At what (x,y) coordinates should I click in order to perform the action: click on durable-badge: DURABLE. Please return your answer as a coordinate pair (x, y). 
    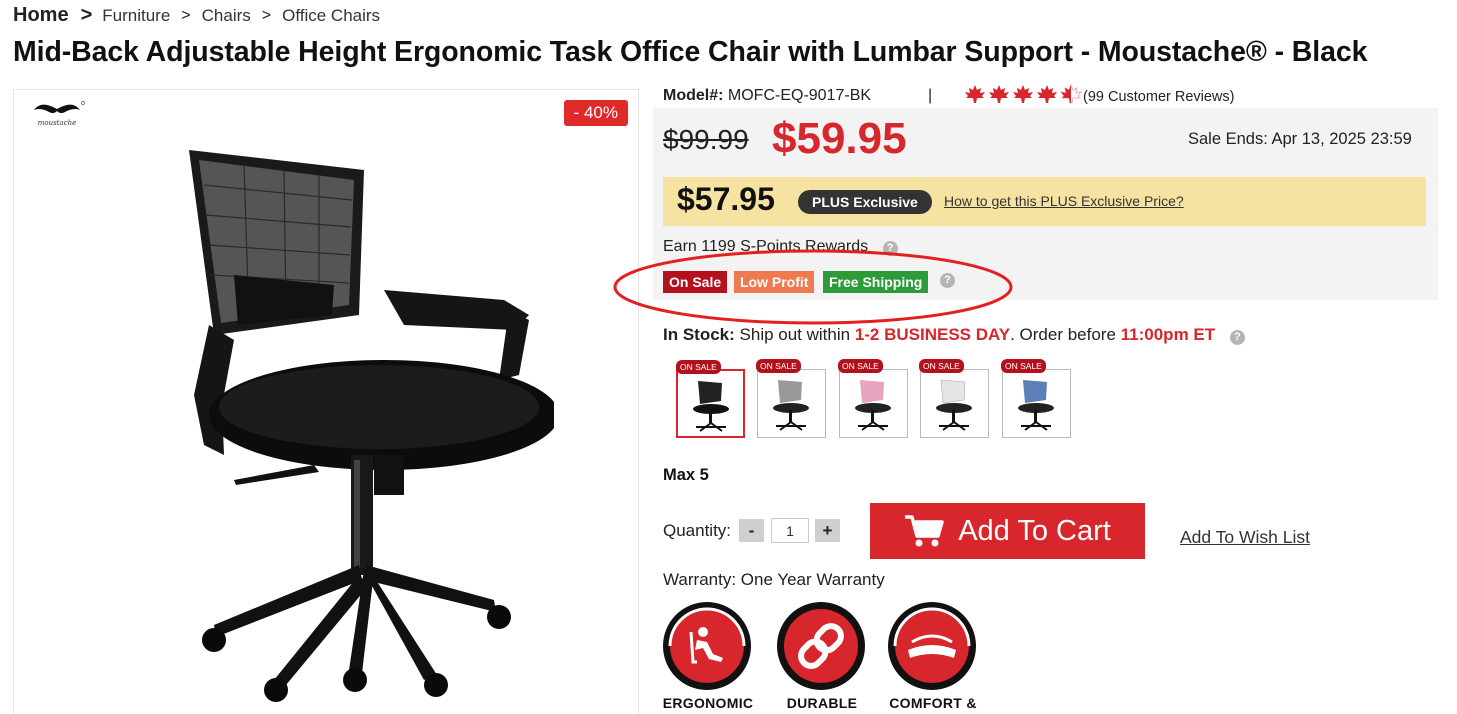
    Looking at the image, I should click on (822, 658).